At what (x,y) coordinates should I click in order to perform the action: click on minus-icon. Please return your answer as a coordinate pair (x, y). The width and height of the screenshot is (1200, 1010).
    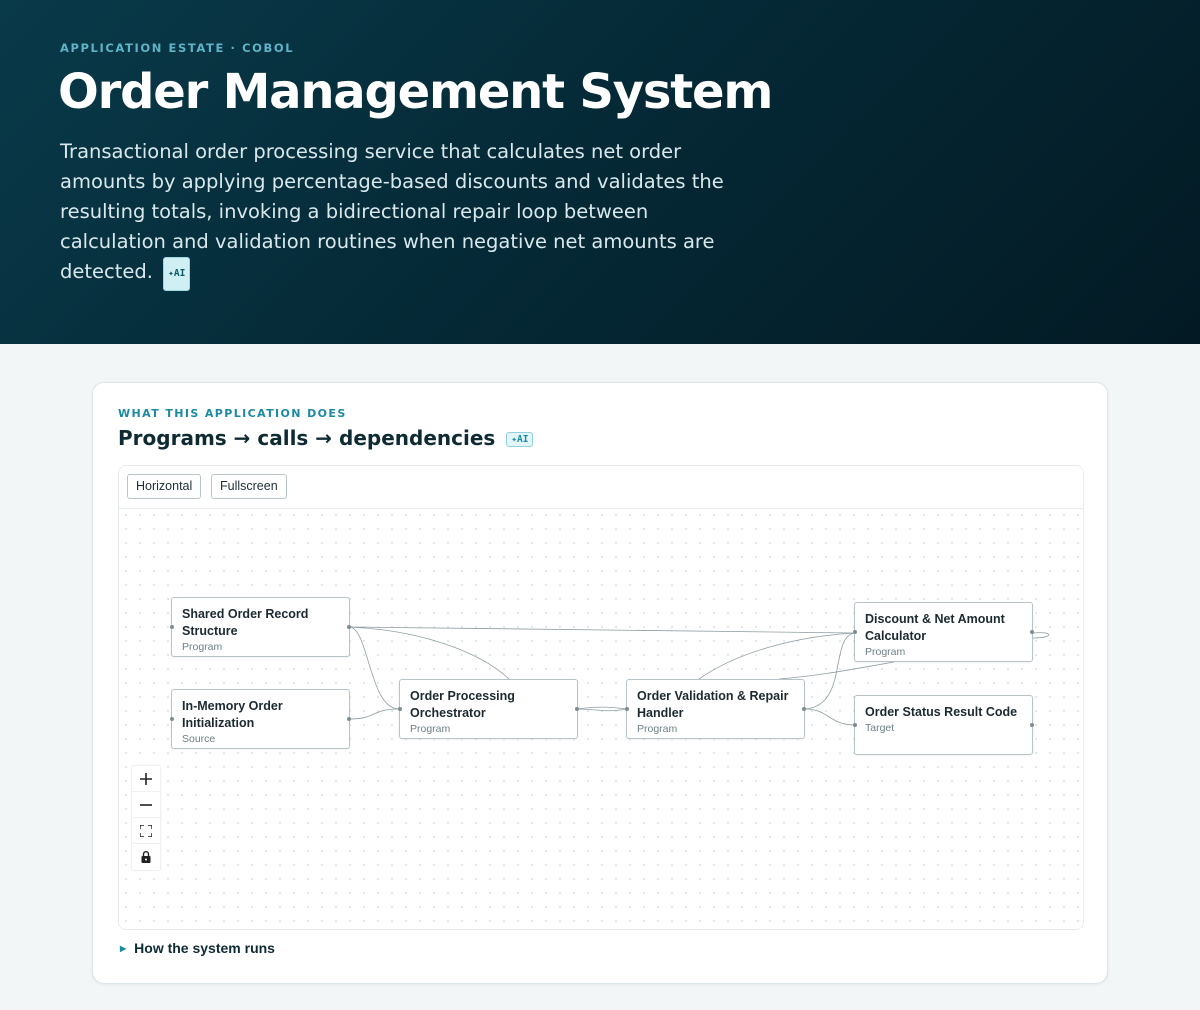
    Looking at the image, I should click on (146, 804).